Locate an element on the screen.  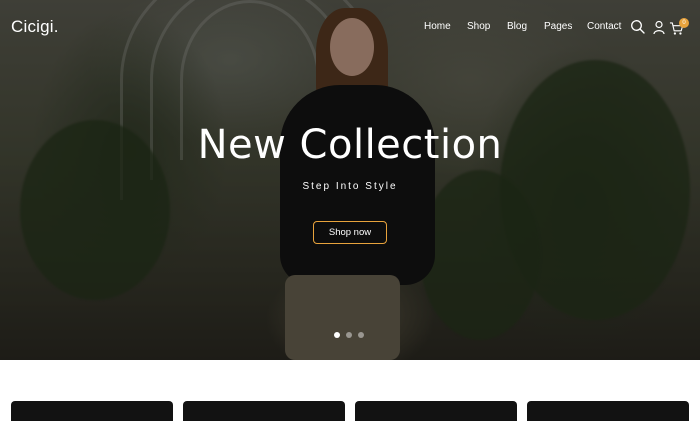
nav-home: Home is located at coordinates (437, 26).